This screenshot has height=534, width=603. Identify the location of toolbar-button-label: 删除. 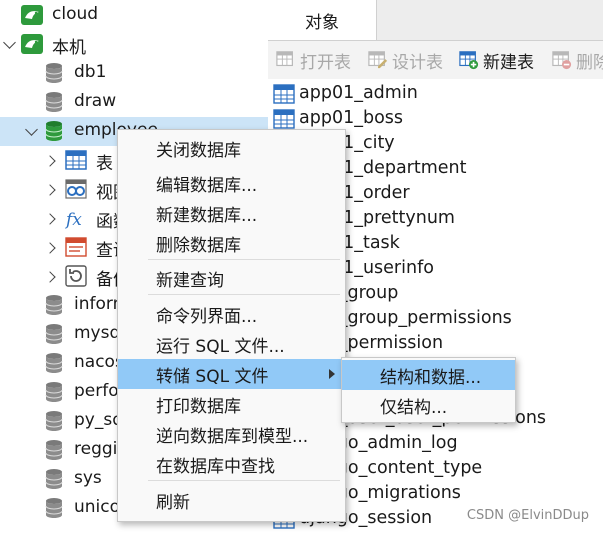
(589, 62).